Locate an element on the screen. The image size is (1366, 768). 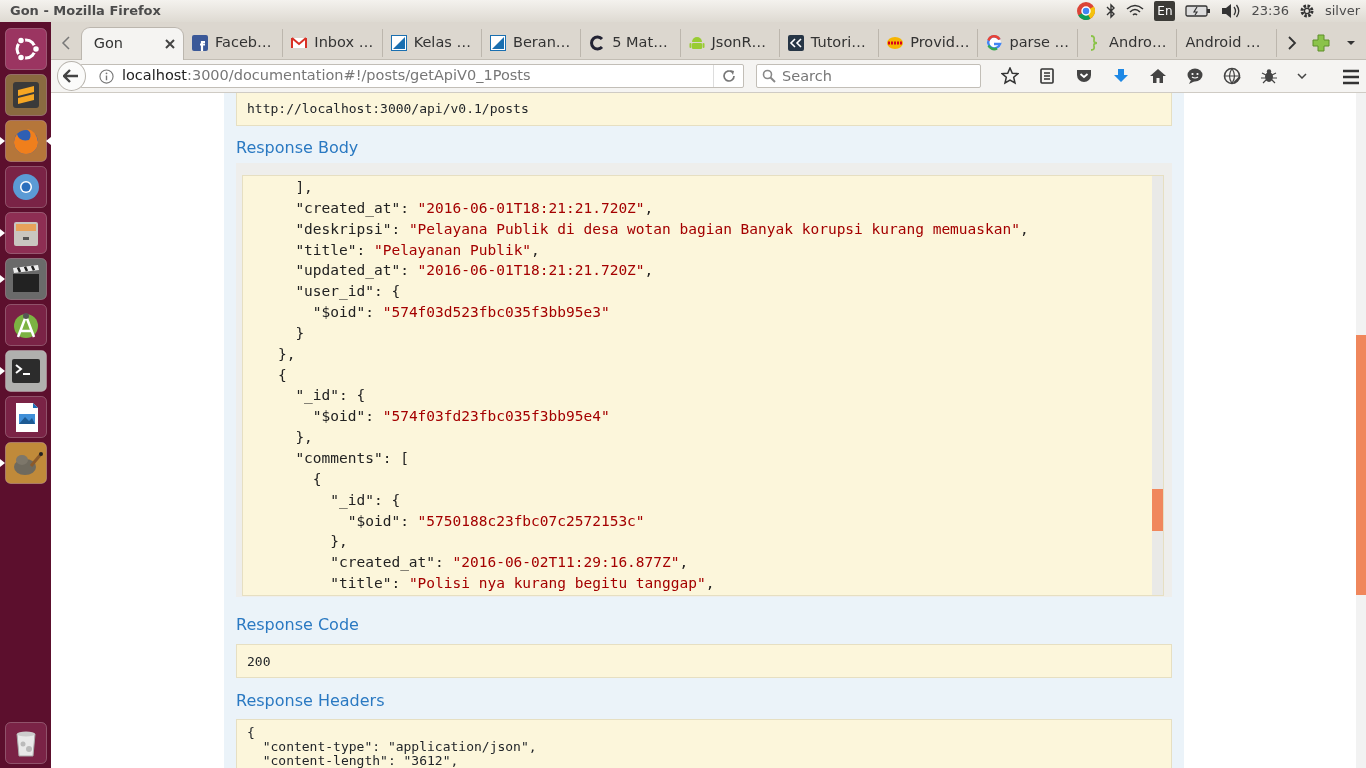
code-line: } is located at coordinates (299, 333).